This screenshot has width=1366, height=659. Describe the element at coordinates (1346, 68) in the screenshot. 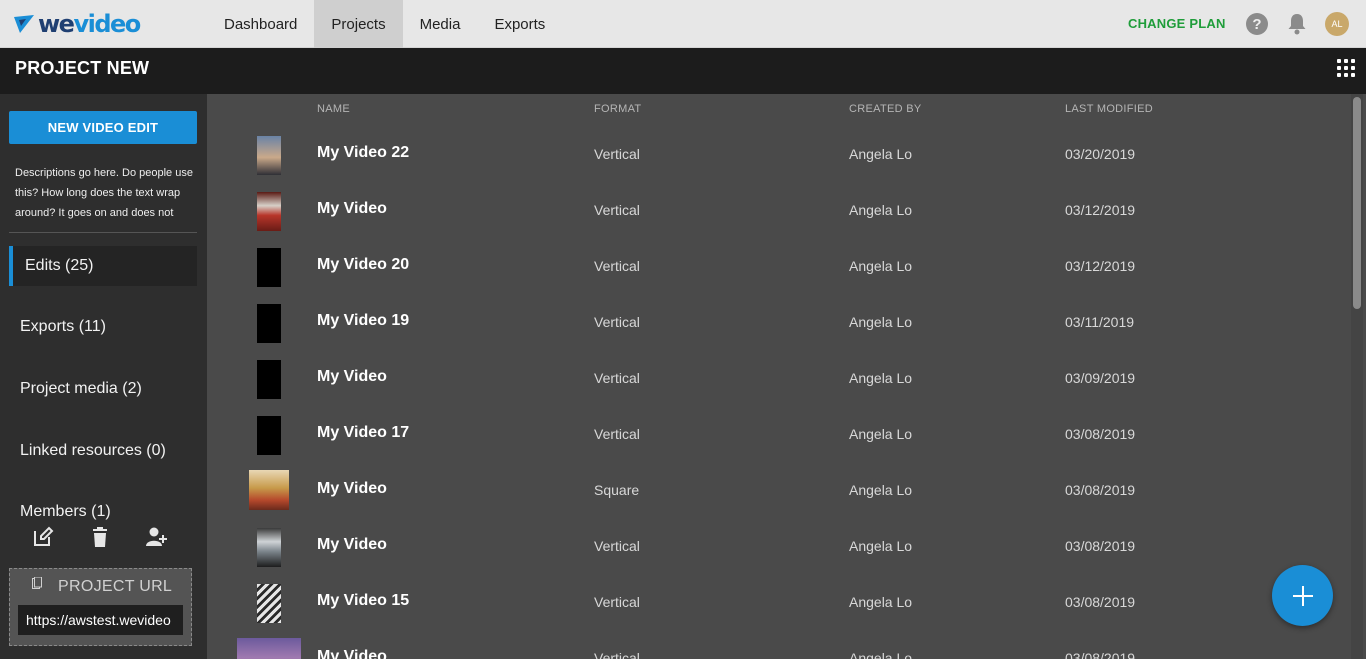

I see `apps-grid-icon` at that location.